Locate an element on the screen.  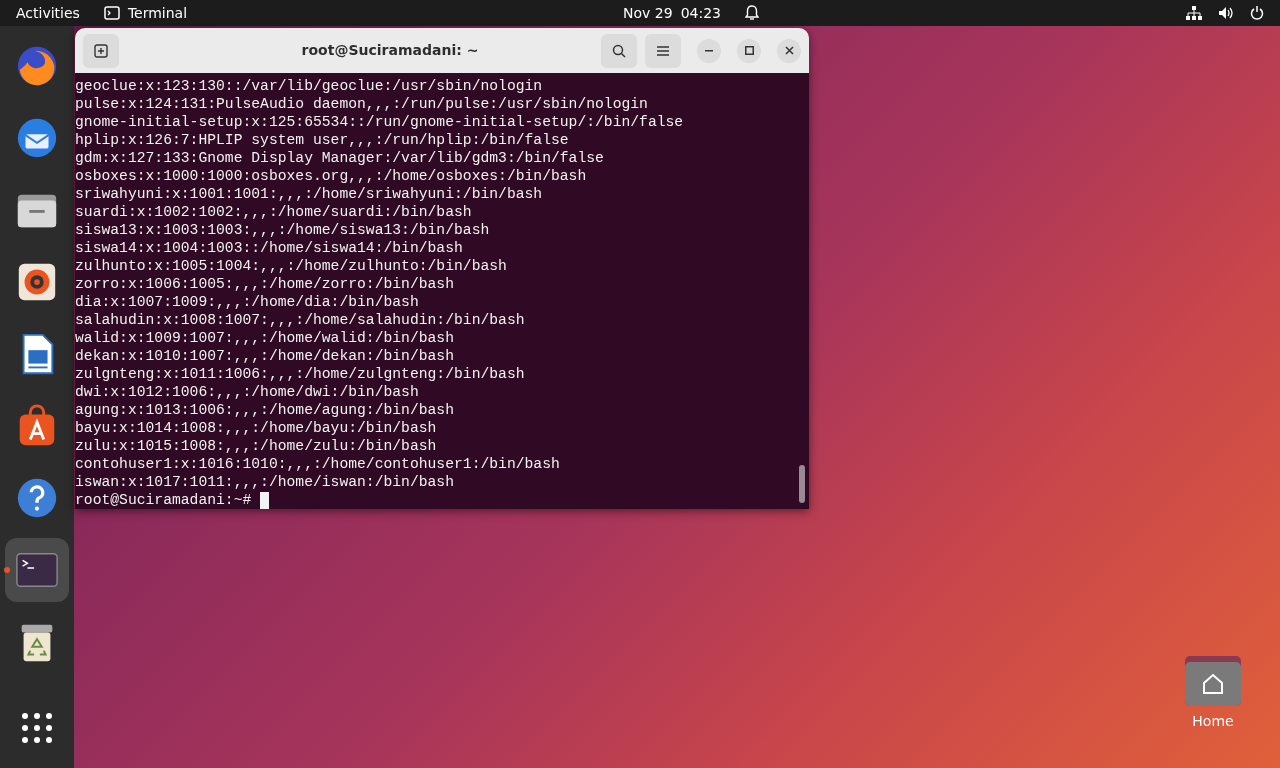
terminal-output-line: siswa14:x:1004:1003::/home/siswa14:/bin/bash is located at coordinates (269, 248).